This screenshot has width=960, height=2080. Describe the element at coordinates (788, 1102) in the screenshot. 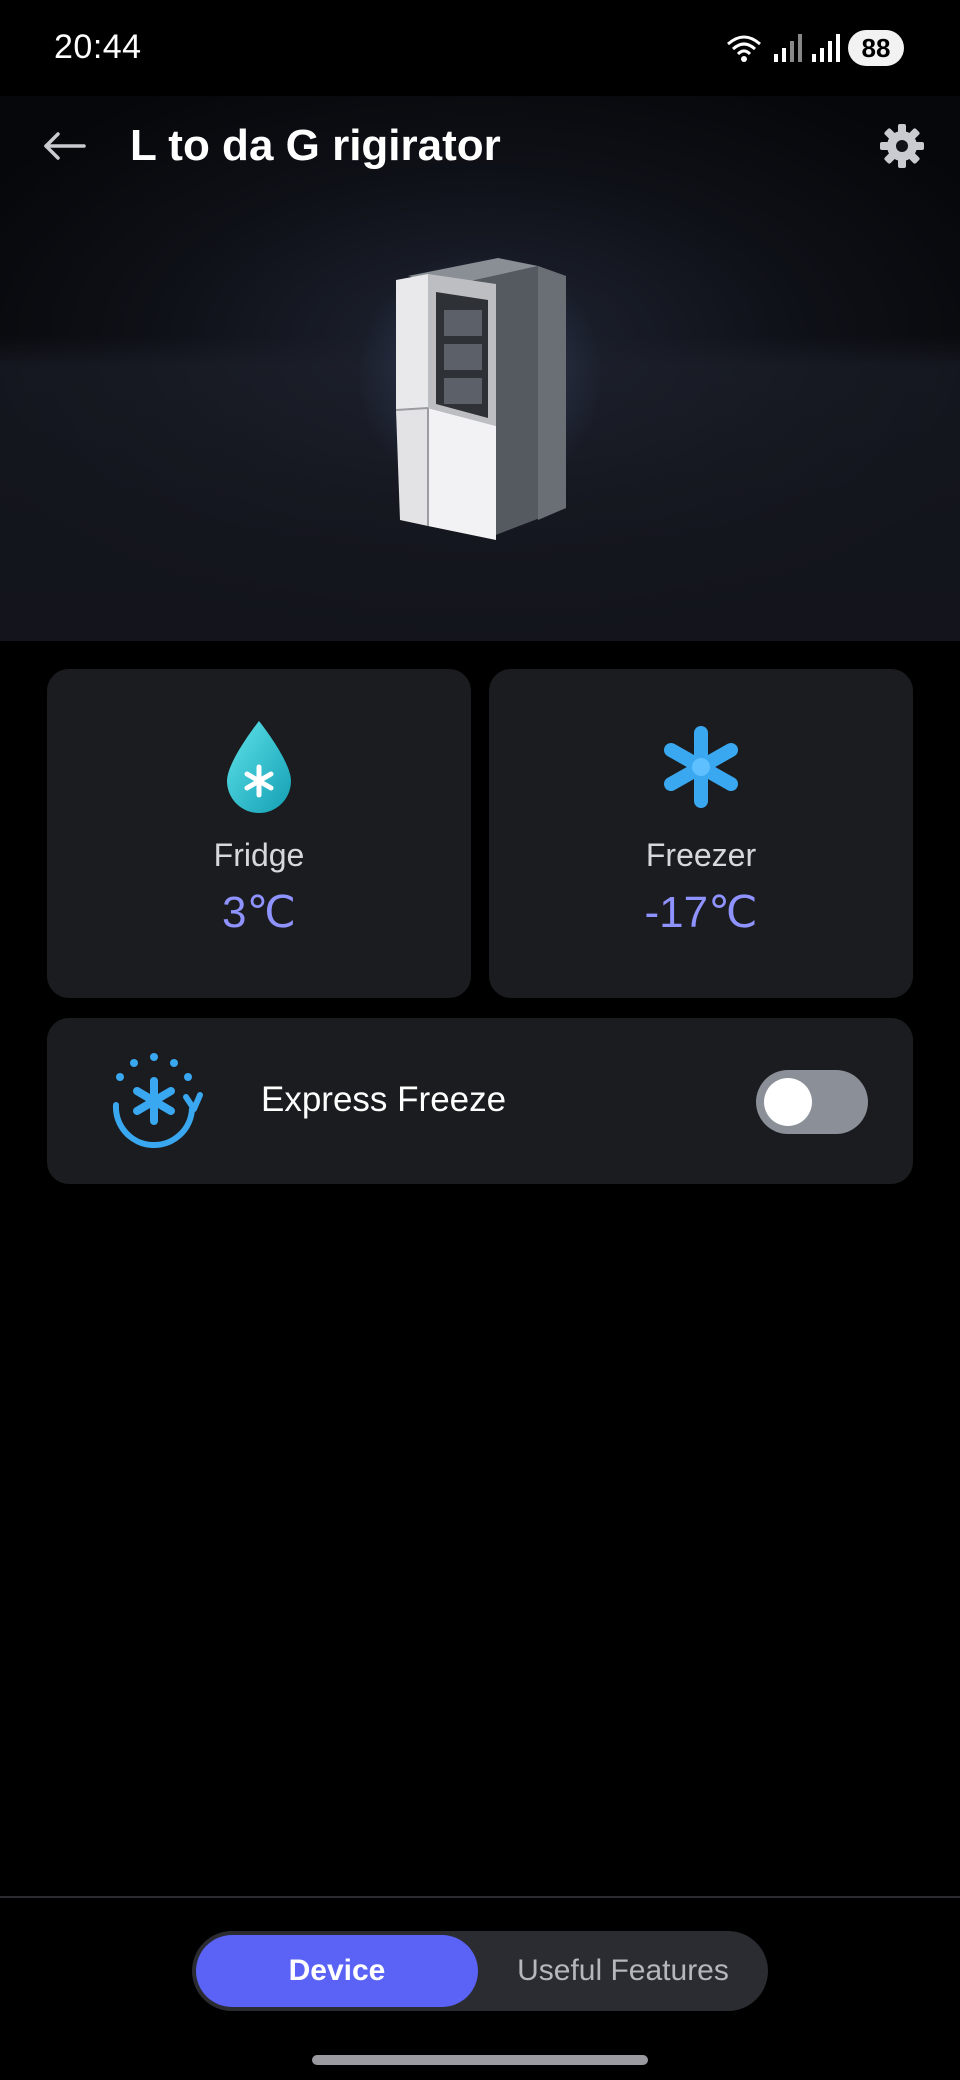

I see `toggle-knob` at that location.